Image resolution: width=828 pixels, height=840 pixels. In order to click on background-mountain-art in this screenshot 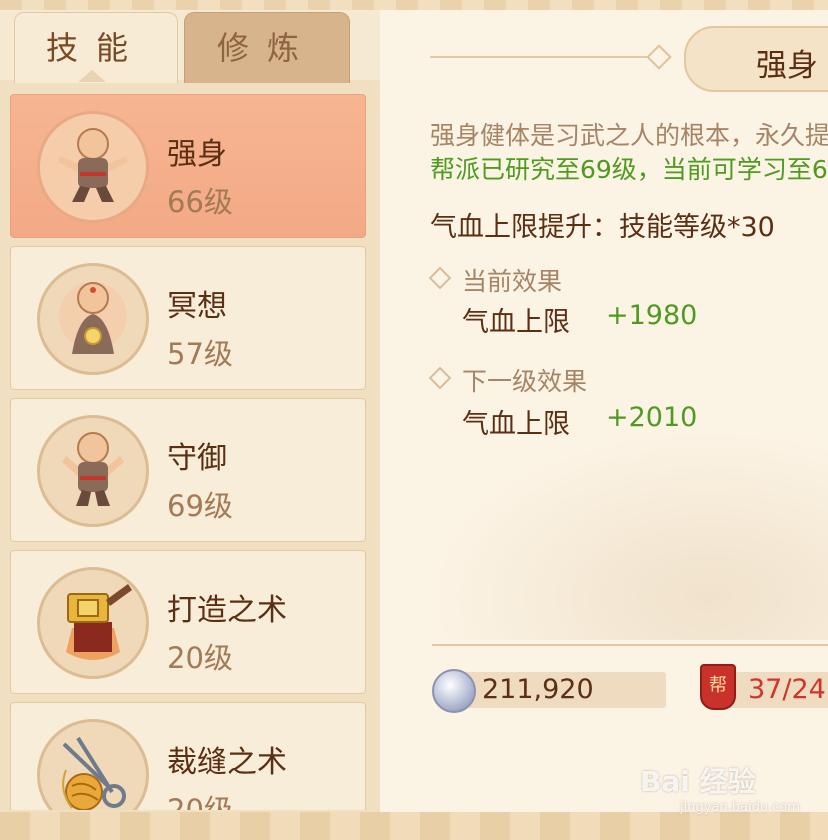, I will do `click(629, 535)`.